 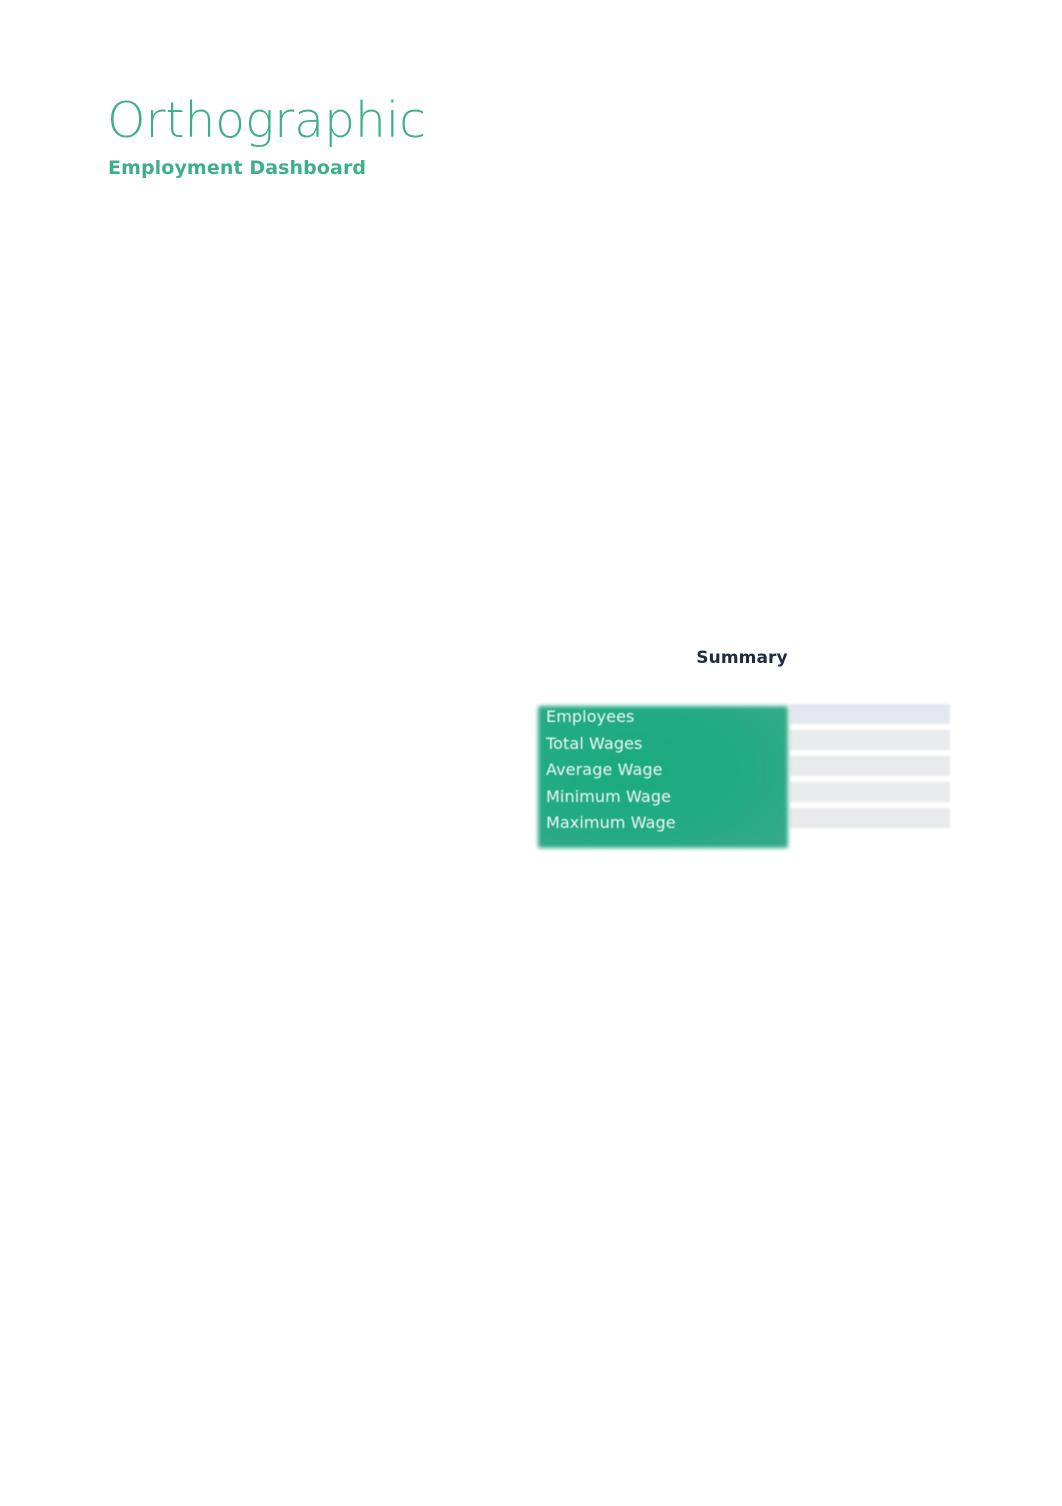 What do you see at coordinates (237, 168) in the screenshot?
I see `page-subtitle: Employment Dashboard` at bounding box center [237, 168].